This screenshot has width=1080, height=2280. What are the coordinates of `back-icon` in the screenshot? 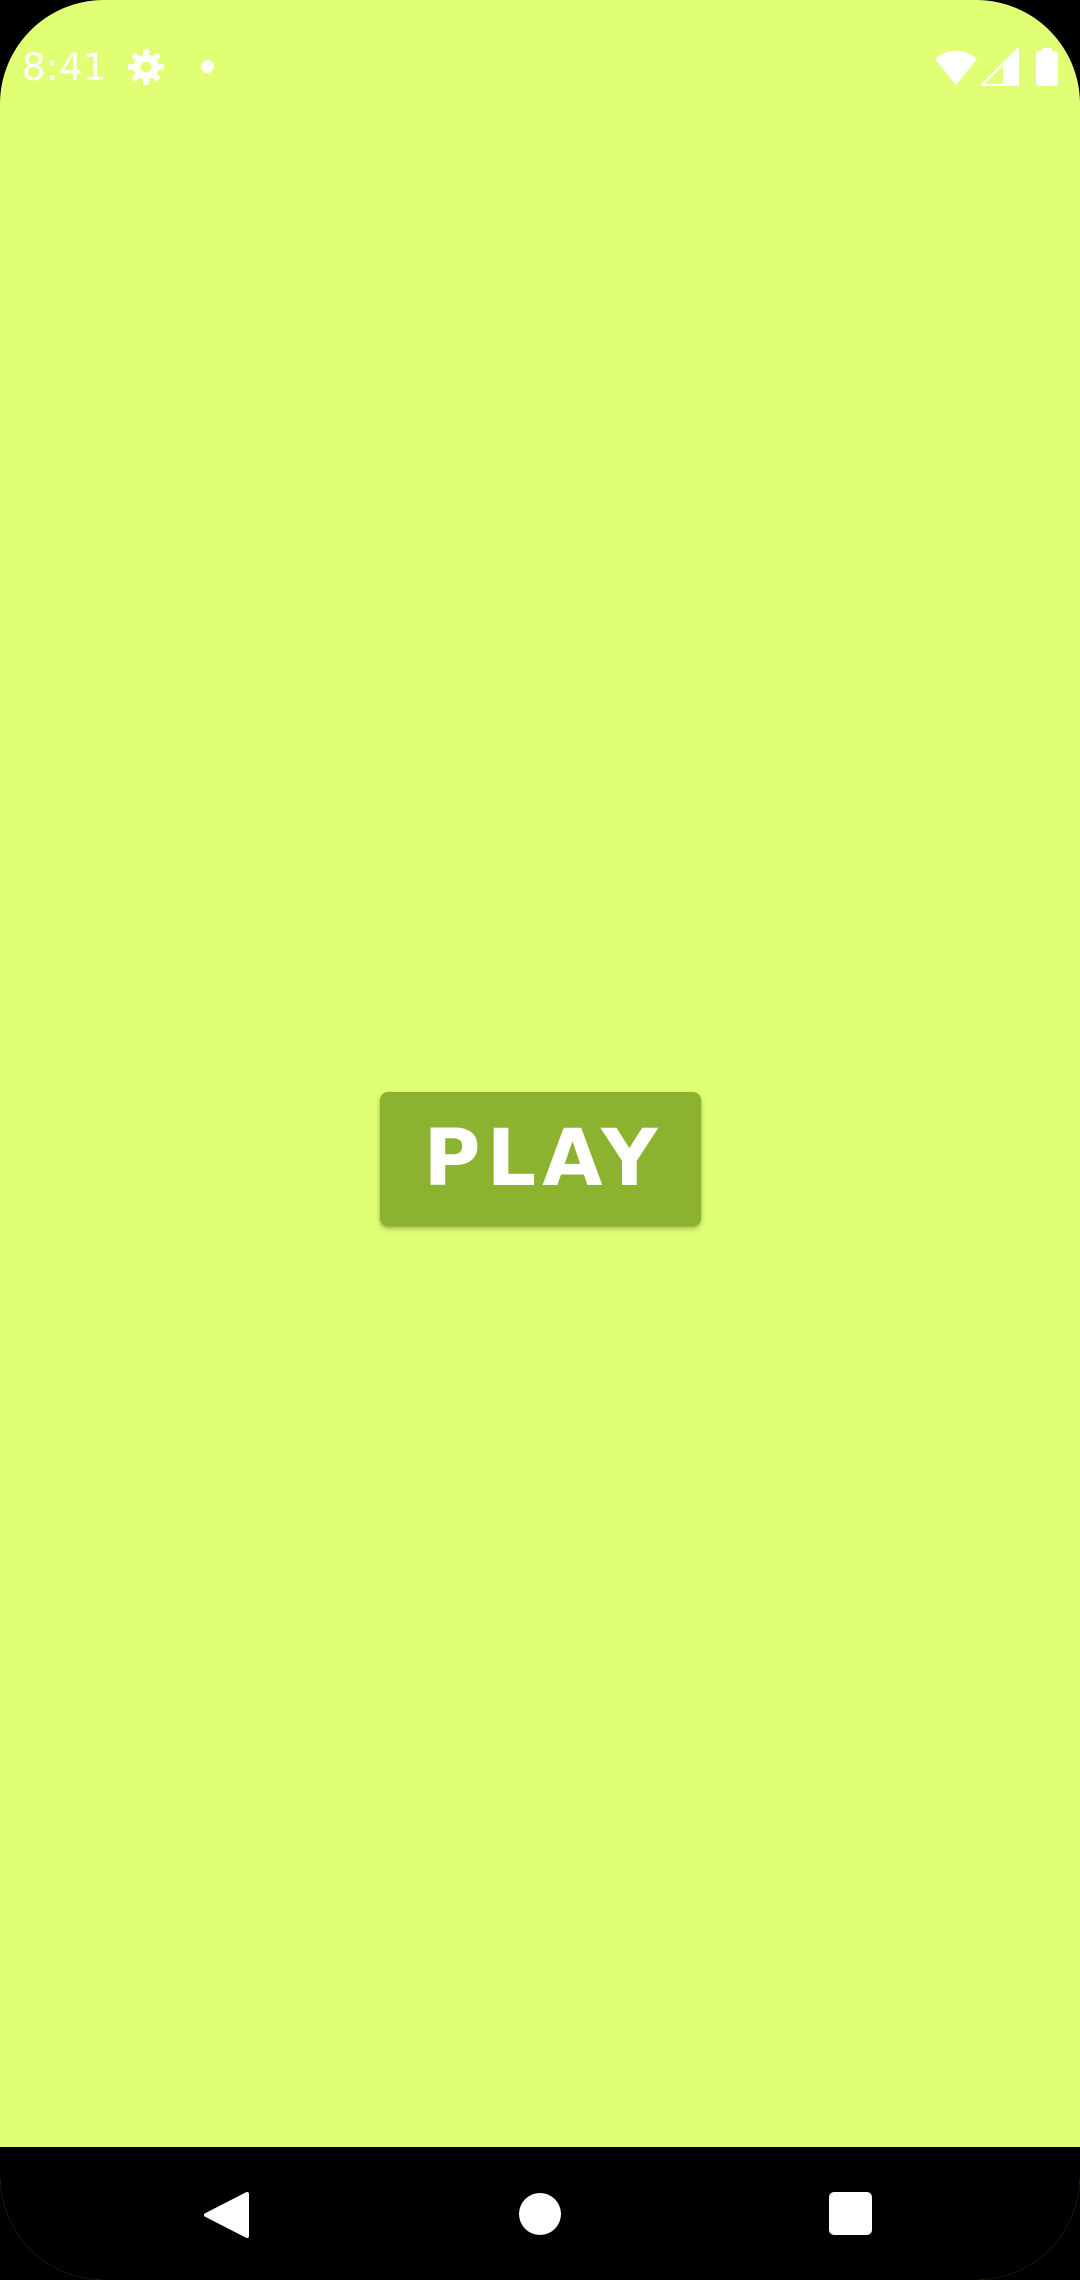 It's located at (226, 2215).